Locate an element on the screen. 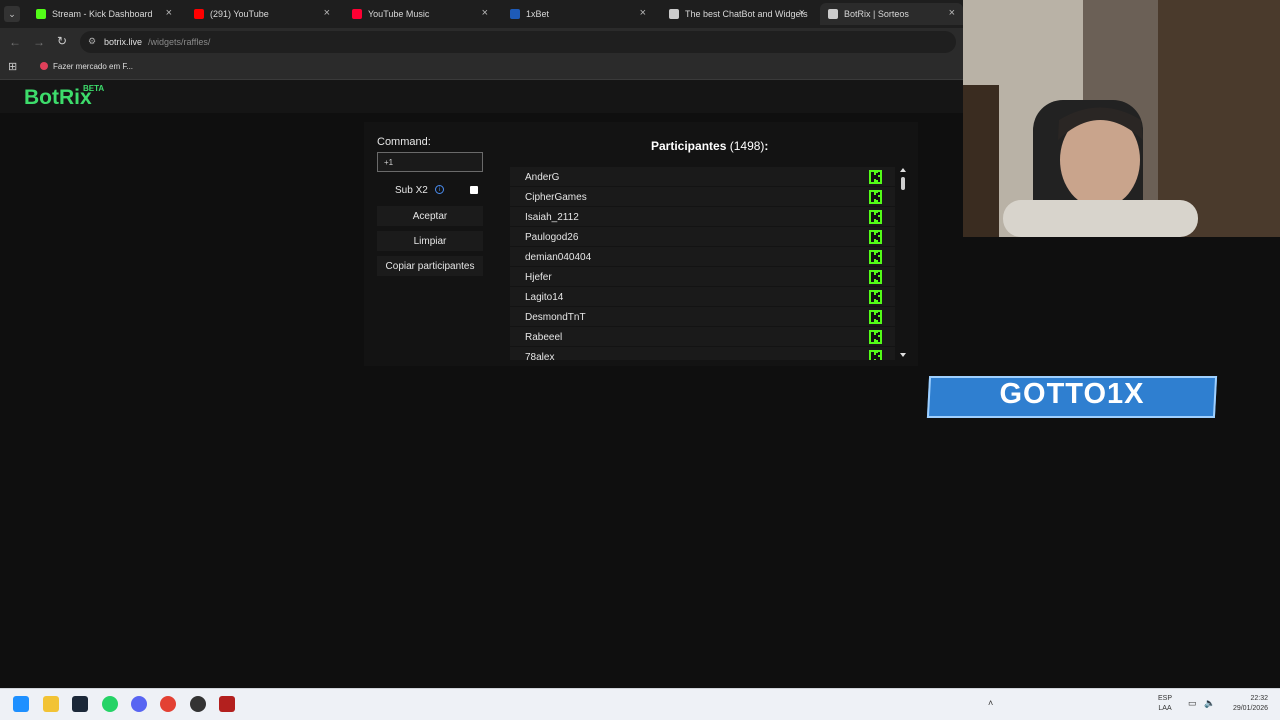 Image resolution: width=1280 pixels, height=720 pixels. participant-name: Isaiah_2112 is located at coordinates (552, 217).